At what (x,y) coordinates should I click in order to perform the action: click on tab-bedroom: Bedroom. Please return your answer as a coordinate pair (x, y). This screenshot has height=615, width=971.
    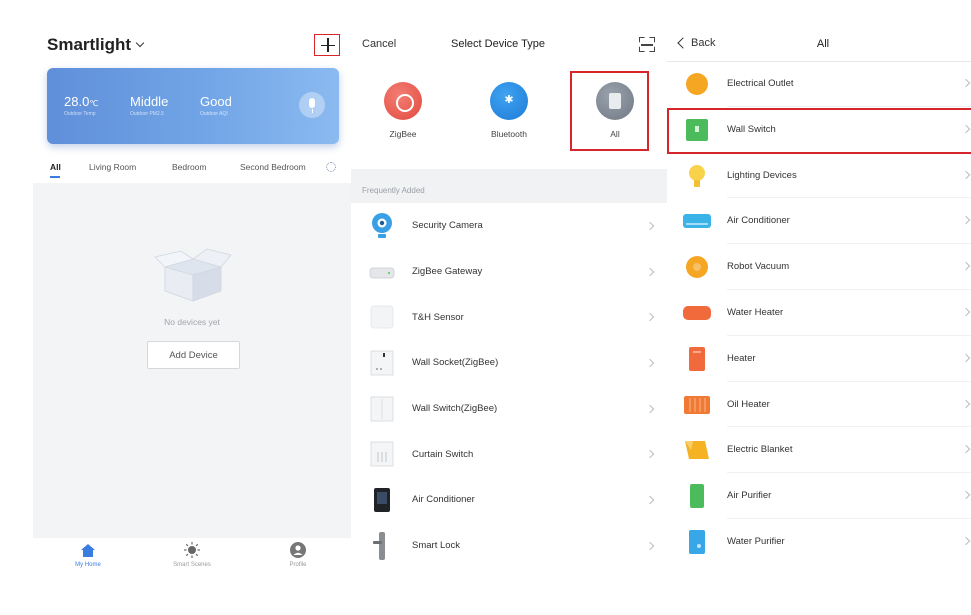
    Looking at the image, I should click on (189, 167).